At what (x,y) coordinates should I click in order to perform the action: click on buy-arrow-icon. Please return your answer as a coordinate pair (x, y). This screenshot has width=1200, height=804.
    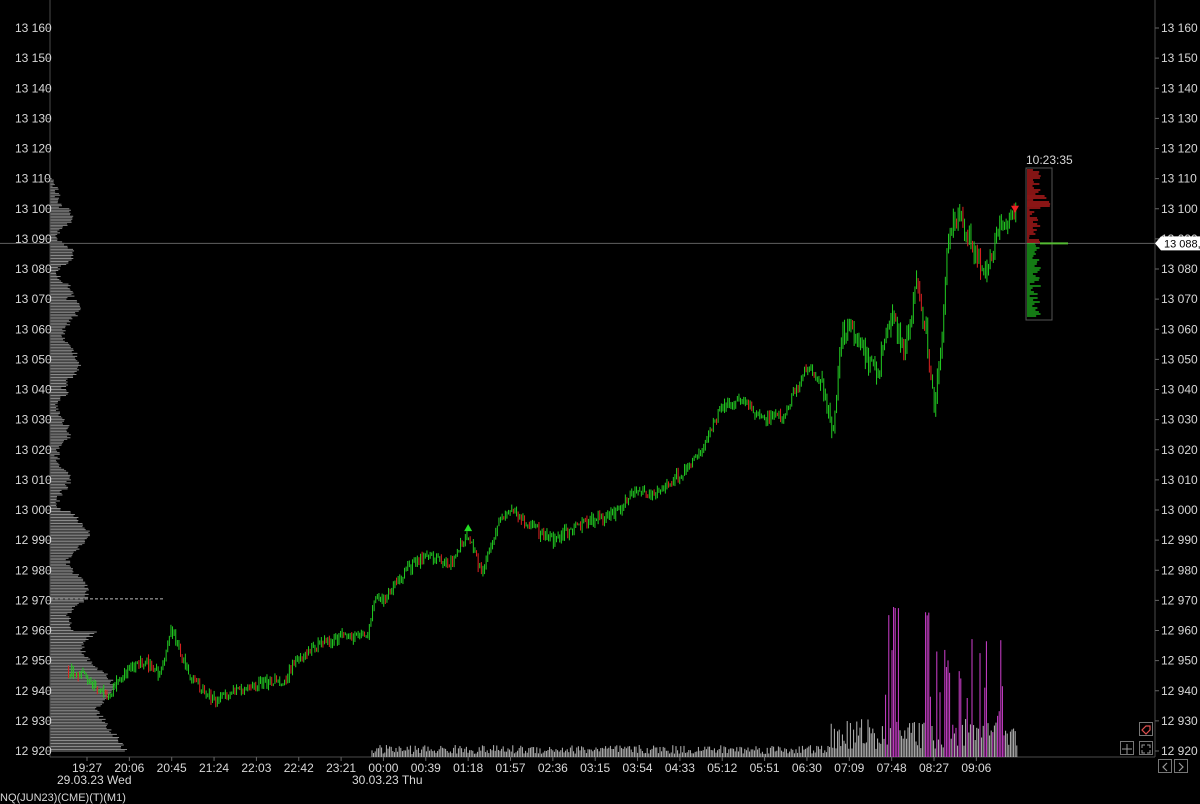
    Looking at the image, I should click on (468, 528).